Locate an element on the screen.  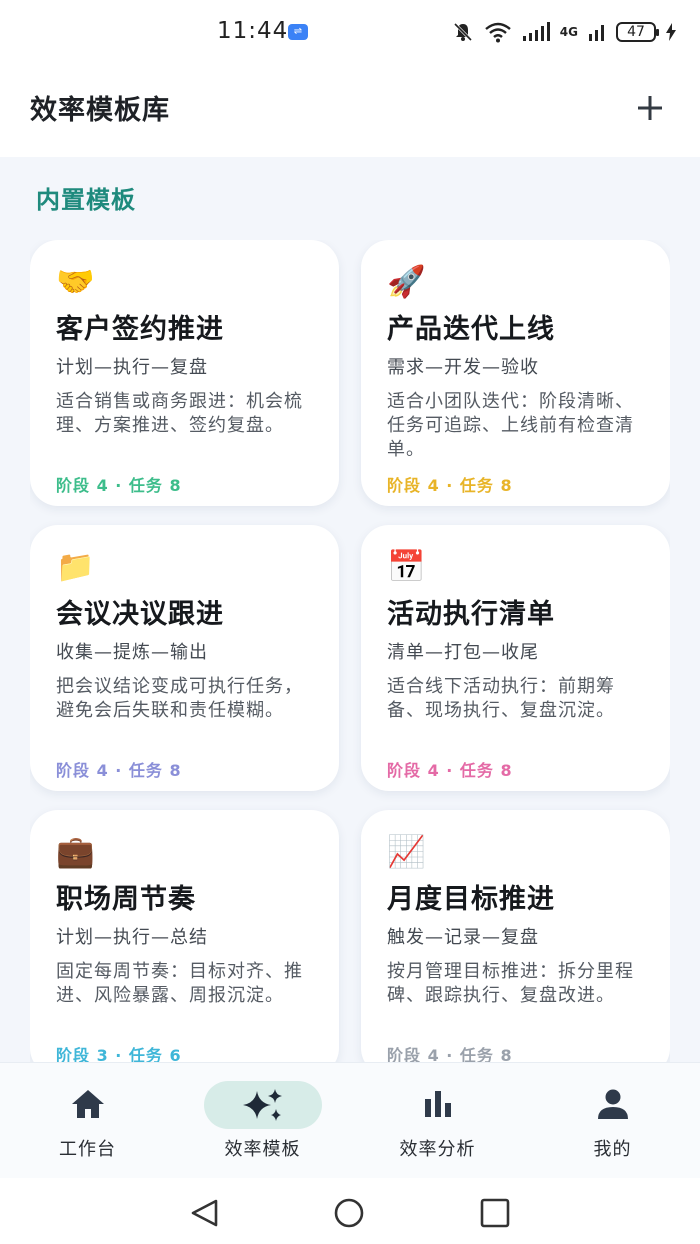
sparkle-icon is located at coordinates (262, 1105).